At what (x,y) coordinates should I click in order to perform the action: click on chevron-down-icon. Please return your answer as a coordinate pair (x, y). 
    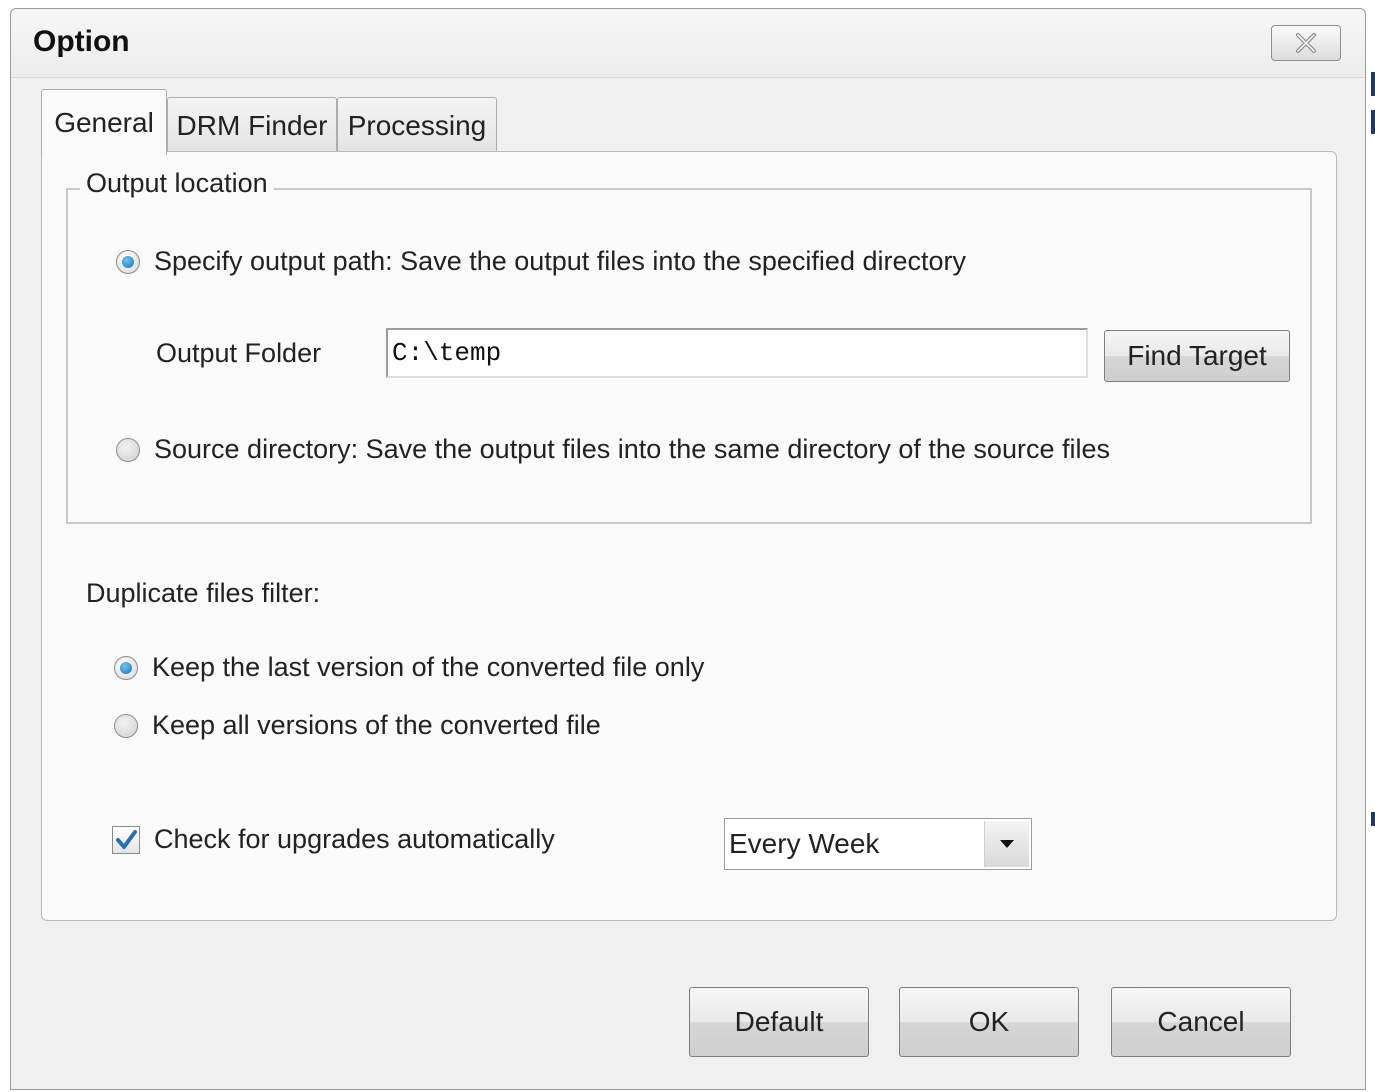
    Looking at the image, I should click on (1007, 844).